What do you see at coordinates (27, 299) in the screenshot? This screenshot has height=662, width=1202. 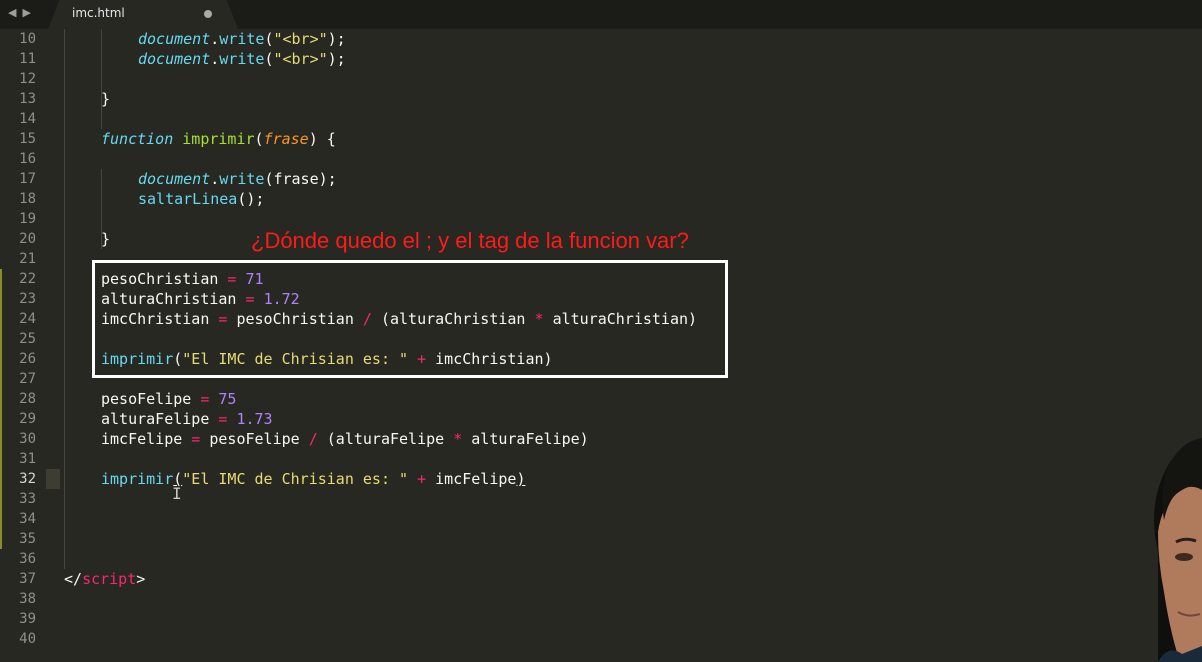 I see `line-number: 23` at bounding box center [27, 299].